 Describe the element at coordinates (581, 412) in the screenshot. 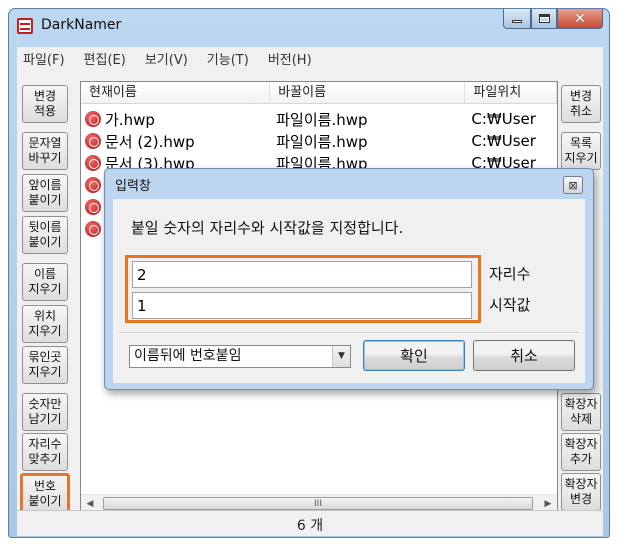

I see `delete-extension-button: 확장자 삭제` at that location.